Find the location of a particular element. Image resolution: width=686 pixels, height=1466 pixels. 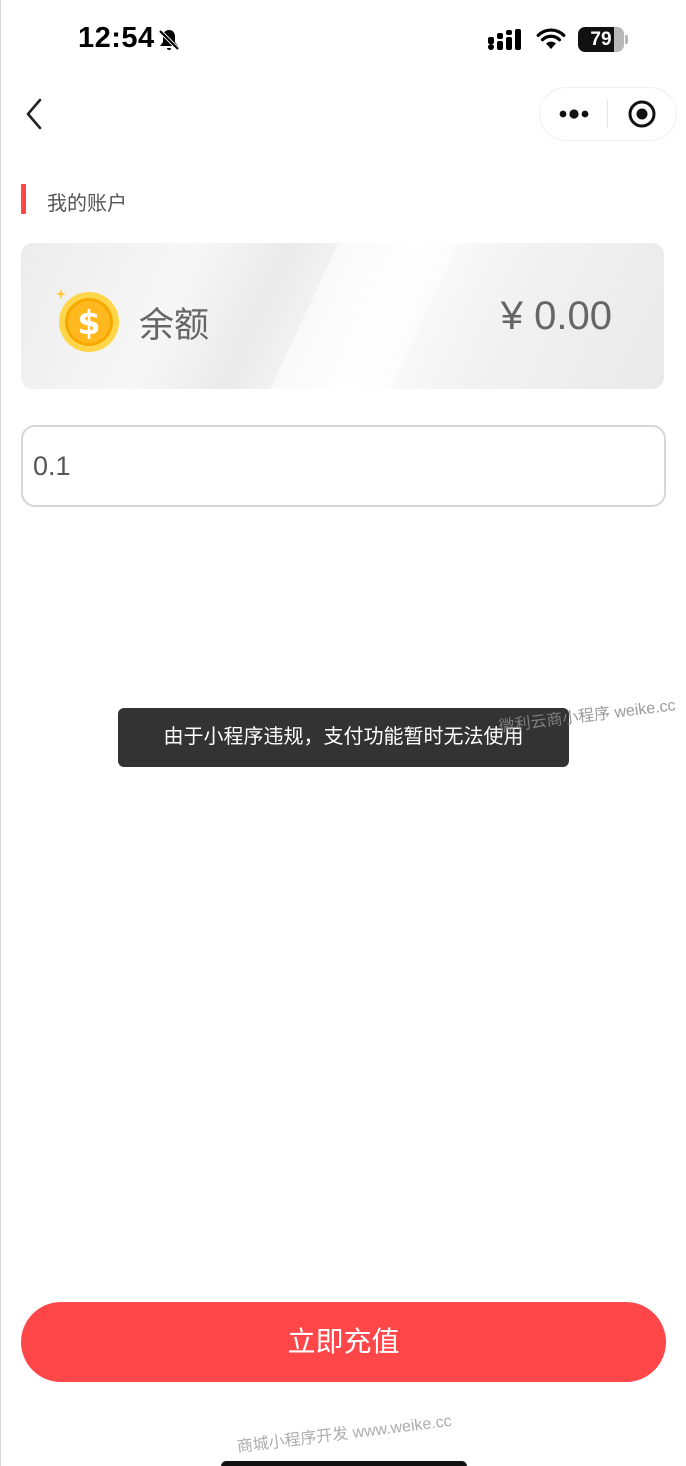

target-circle-icon is located at coordinates (642, 114).